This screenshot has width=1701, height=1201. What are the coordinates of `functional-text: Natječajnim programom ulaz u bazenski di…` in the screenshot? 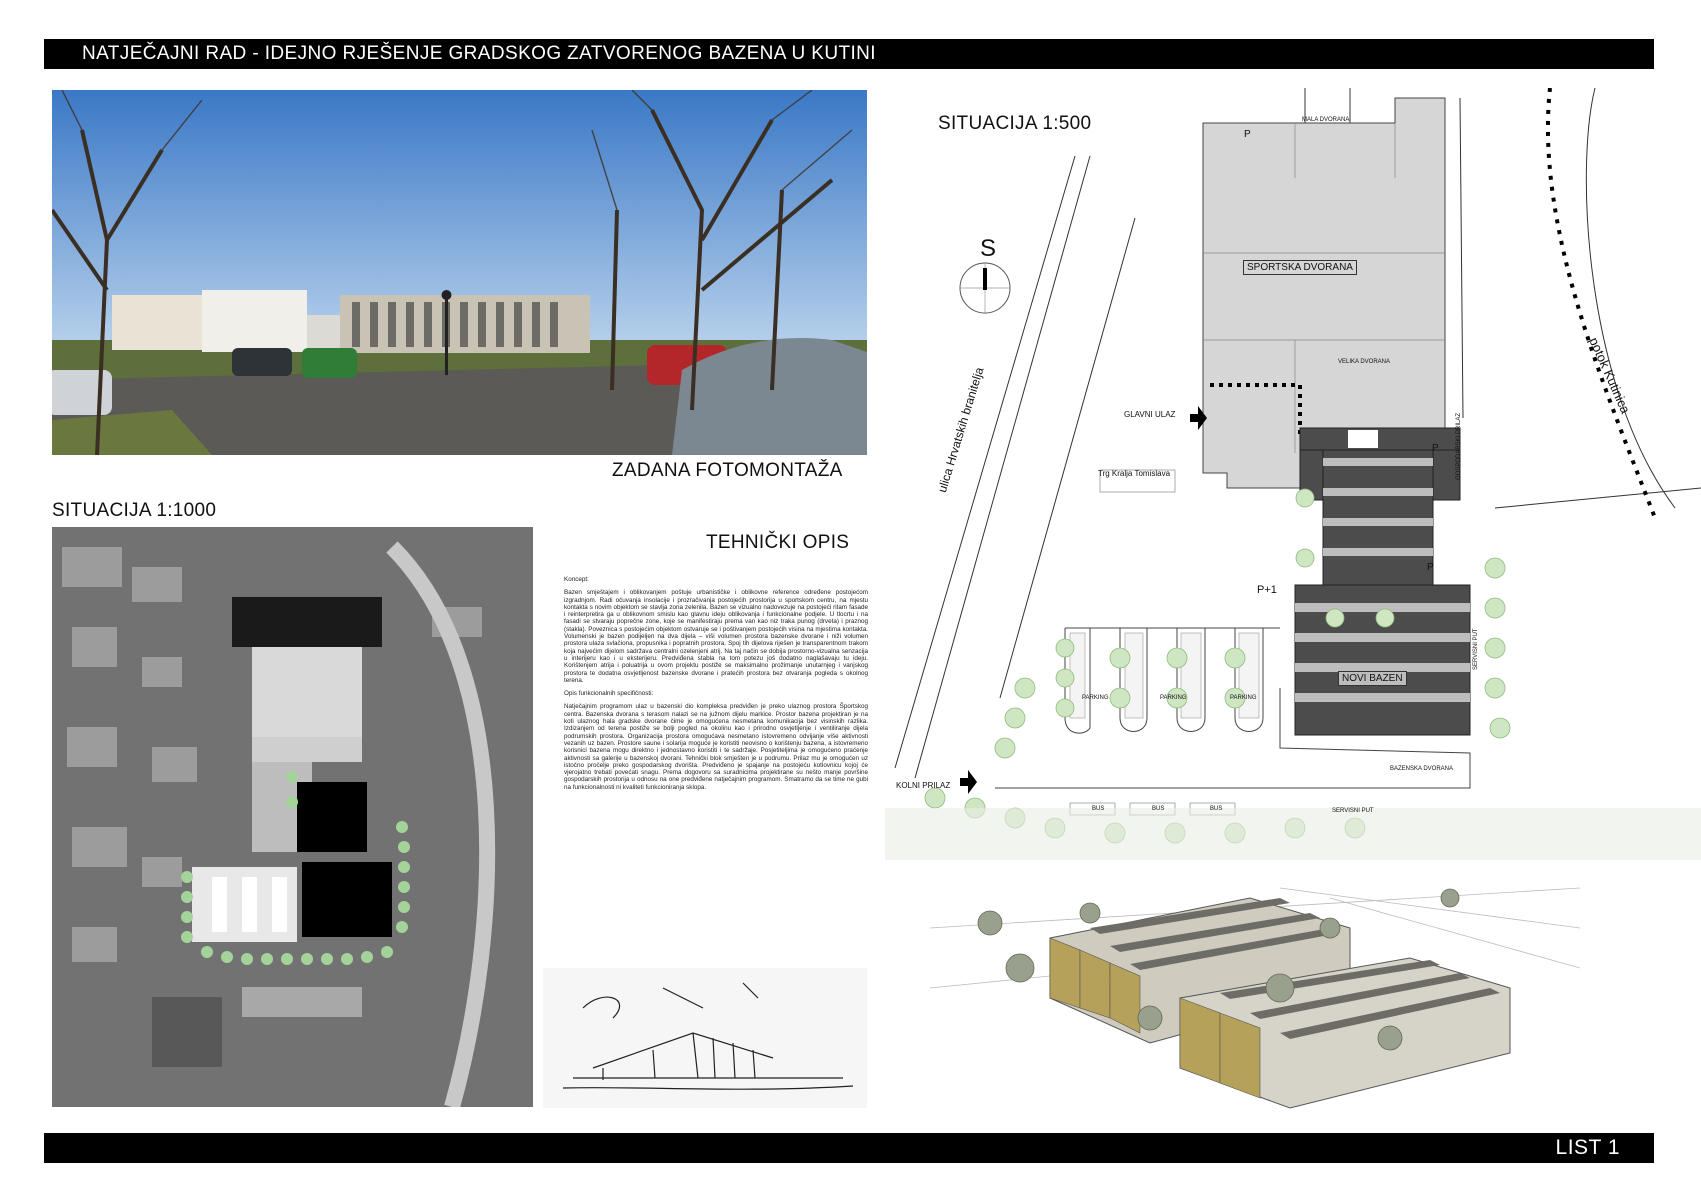 It's located at (716, 747).